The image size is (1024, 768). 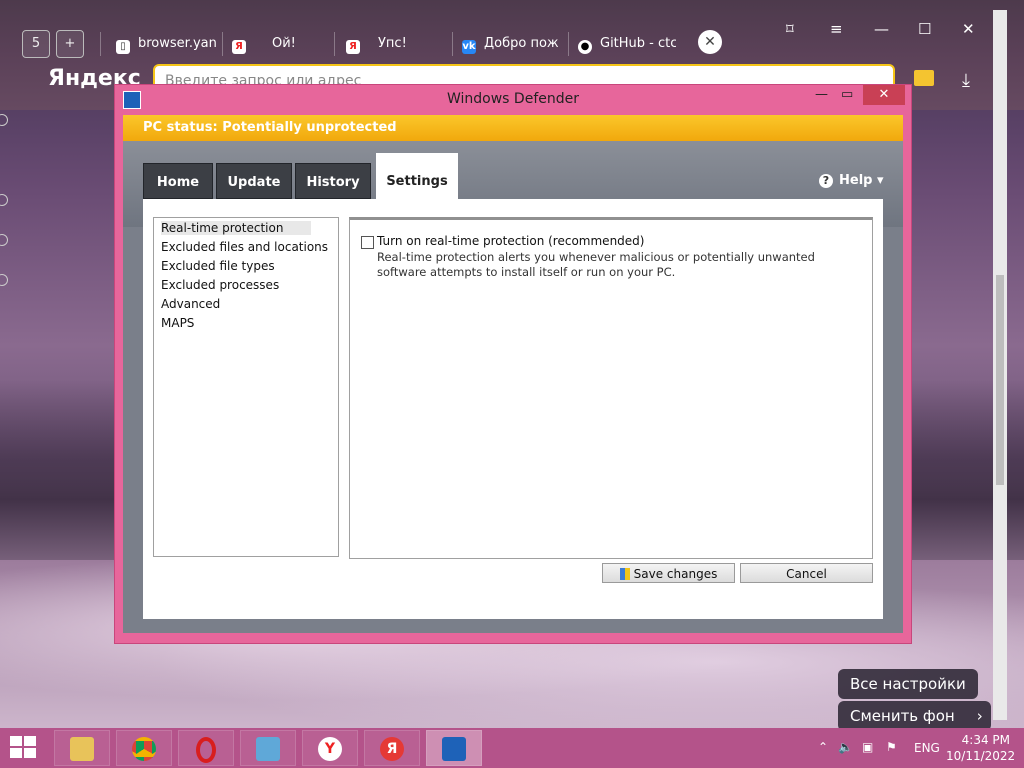 What do you see at coordinates (513, 128) in the screenshot?
I see `pc-status-banner: PC status: Potentially unprotected` at bounding box center [513, 128].